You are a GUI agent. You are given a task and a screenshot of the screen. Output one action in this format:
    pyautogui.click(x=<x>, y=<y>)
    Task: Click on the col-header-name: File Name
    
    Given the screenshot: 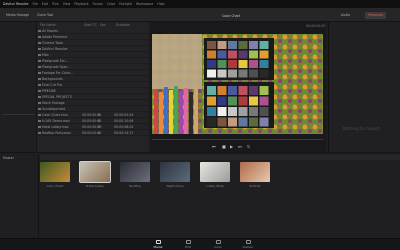 What is the action you would take?
    pyautogui.click(x=62, y=25)
    